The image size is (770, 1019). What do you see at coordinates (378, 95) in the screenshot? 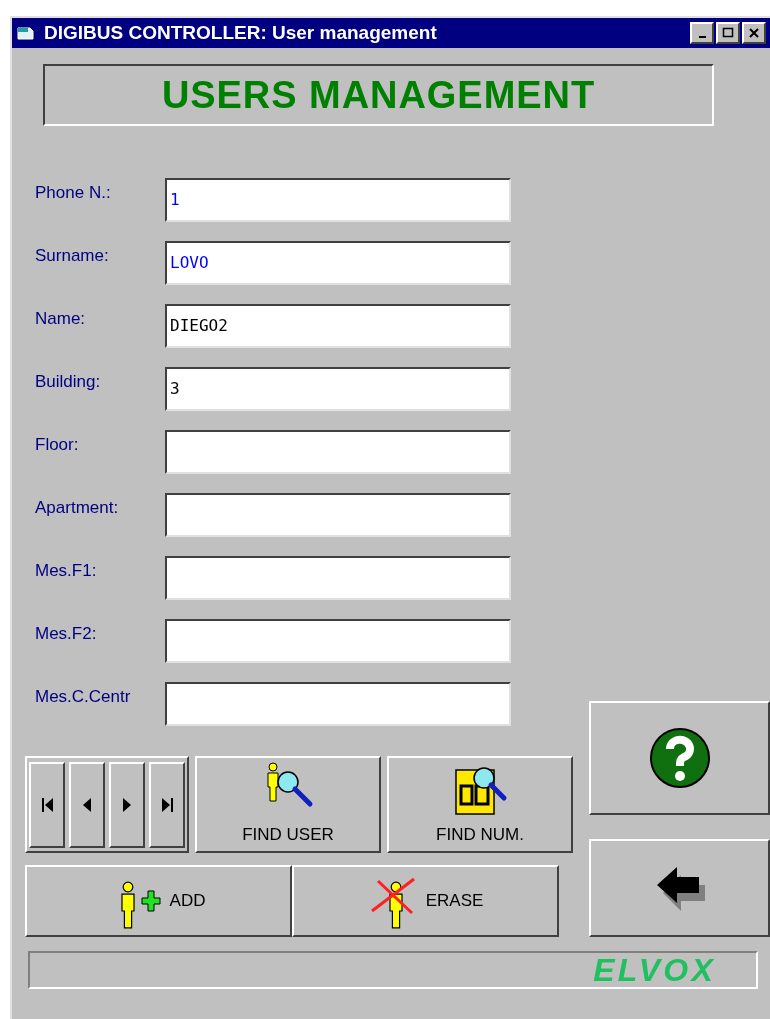
I see `heading: USERS MANAGEMENT` at bounding box center [378, 95].